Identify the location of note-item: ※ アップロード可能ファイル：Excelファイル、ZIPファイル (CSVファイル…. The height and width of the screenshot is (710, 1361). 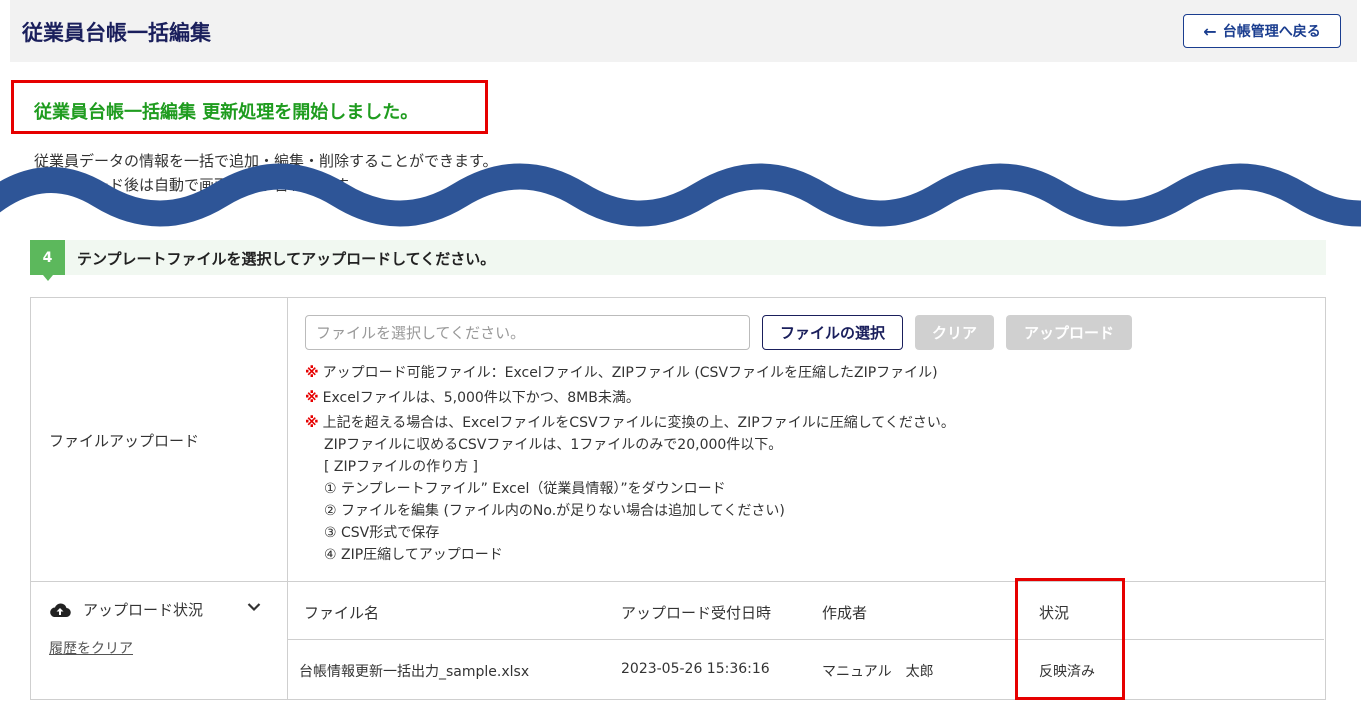
(621, 373).